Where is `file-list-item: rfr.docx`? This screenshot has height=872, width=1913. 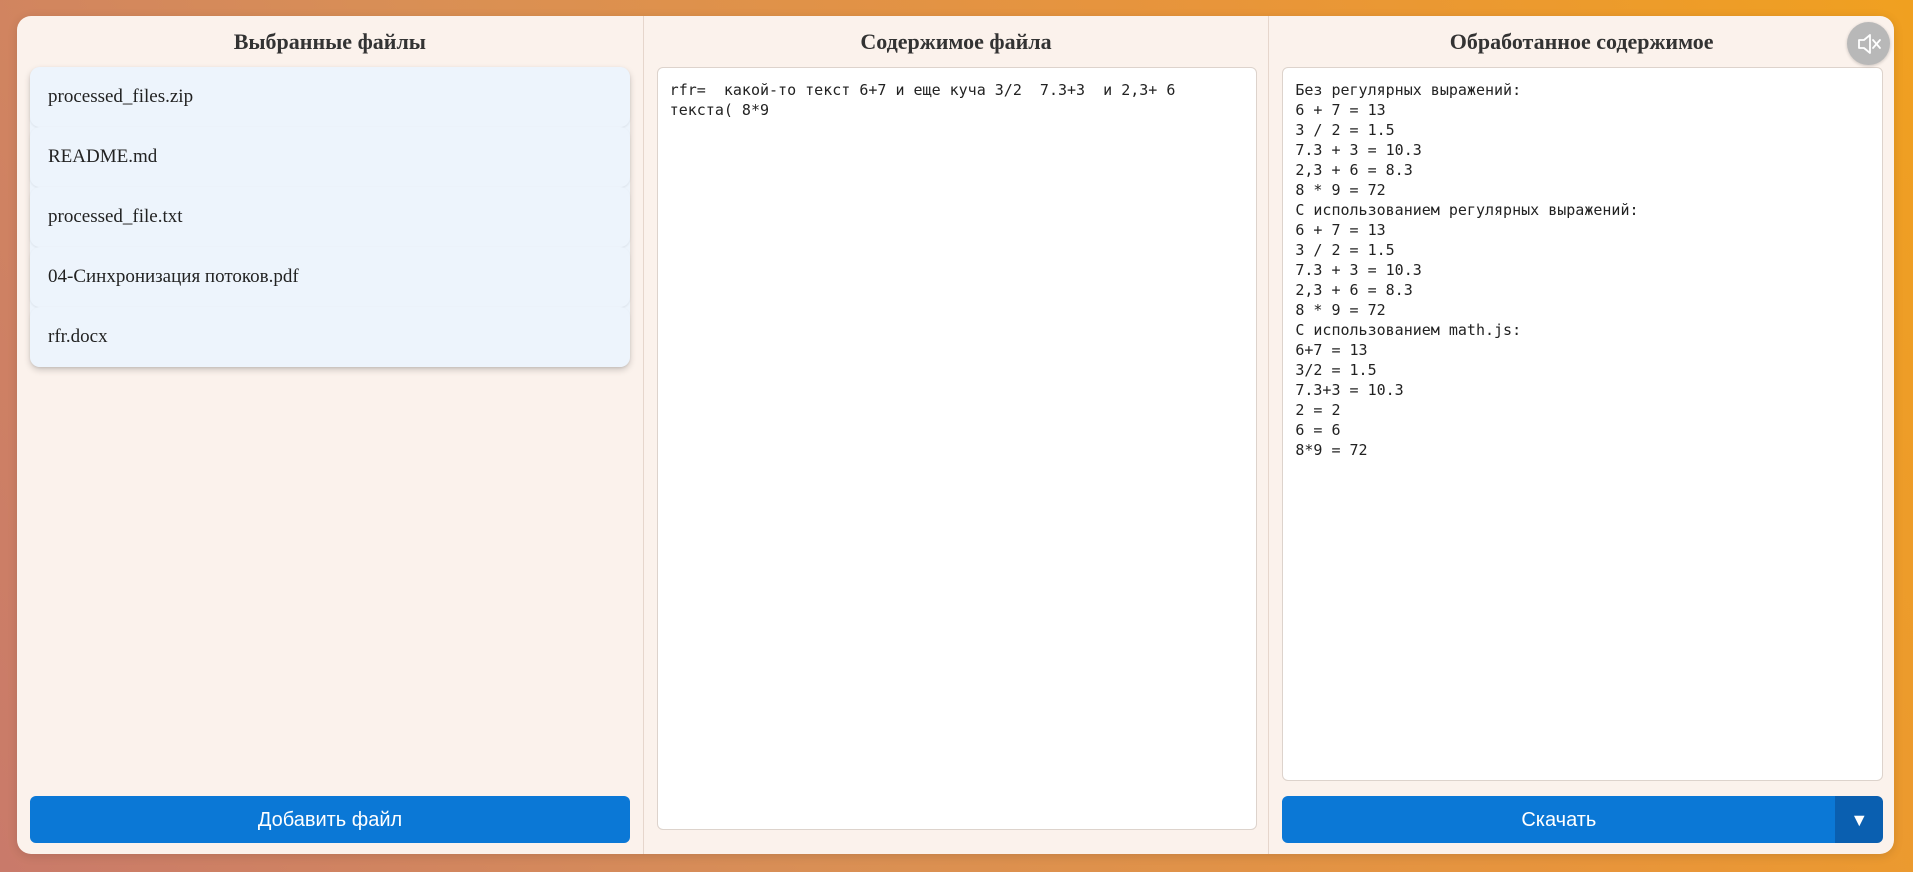
file-list-item: rfr.docx is located at coordinates (330, 337).